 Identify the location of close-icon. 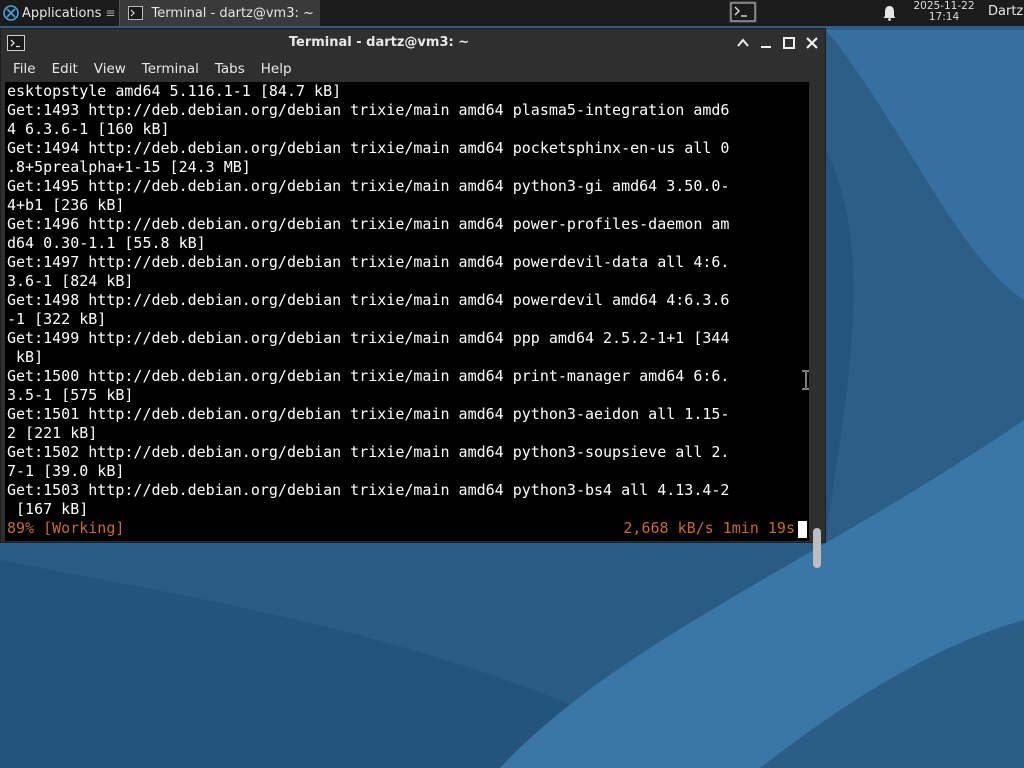
(812, 43).